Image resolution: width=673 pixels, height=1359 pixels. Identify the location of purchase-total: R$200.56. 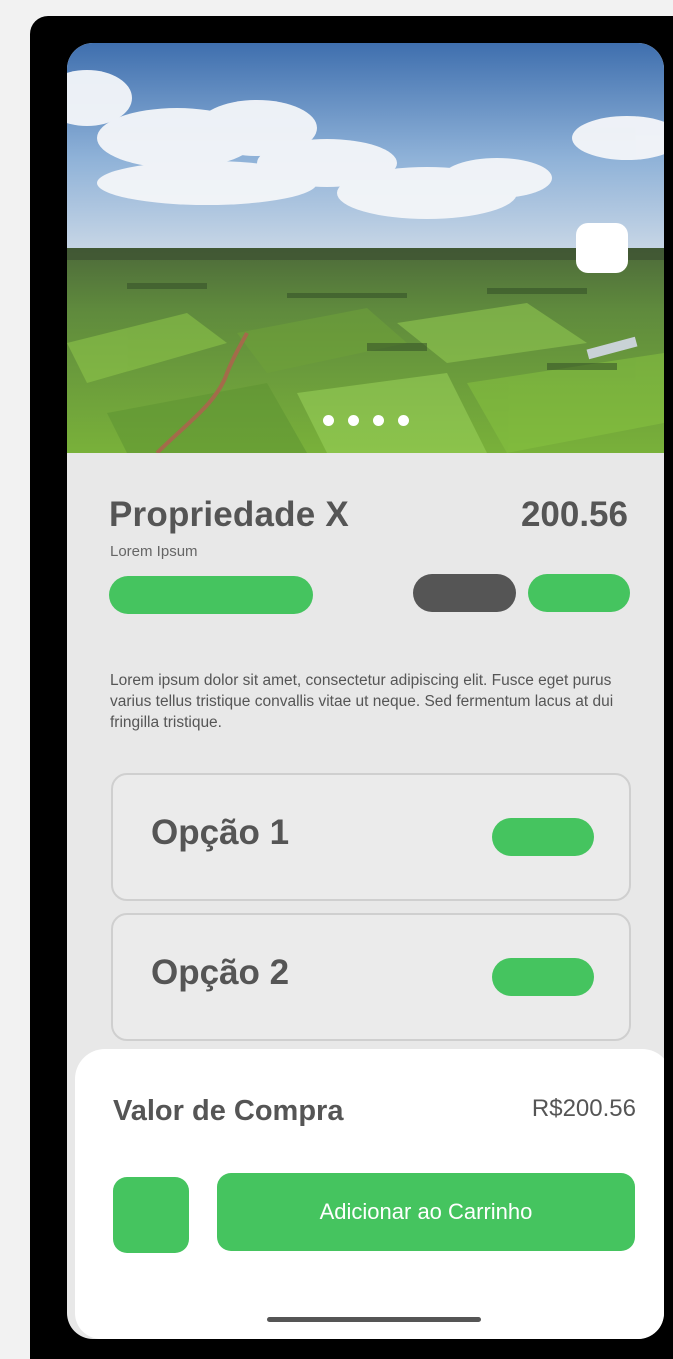
(583, 1108).